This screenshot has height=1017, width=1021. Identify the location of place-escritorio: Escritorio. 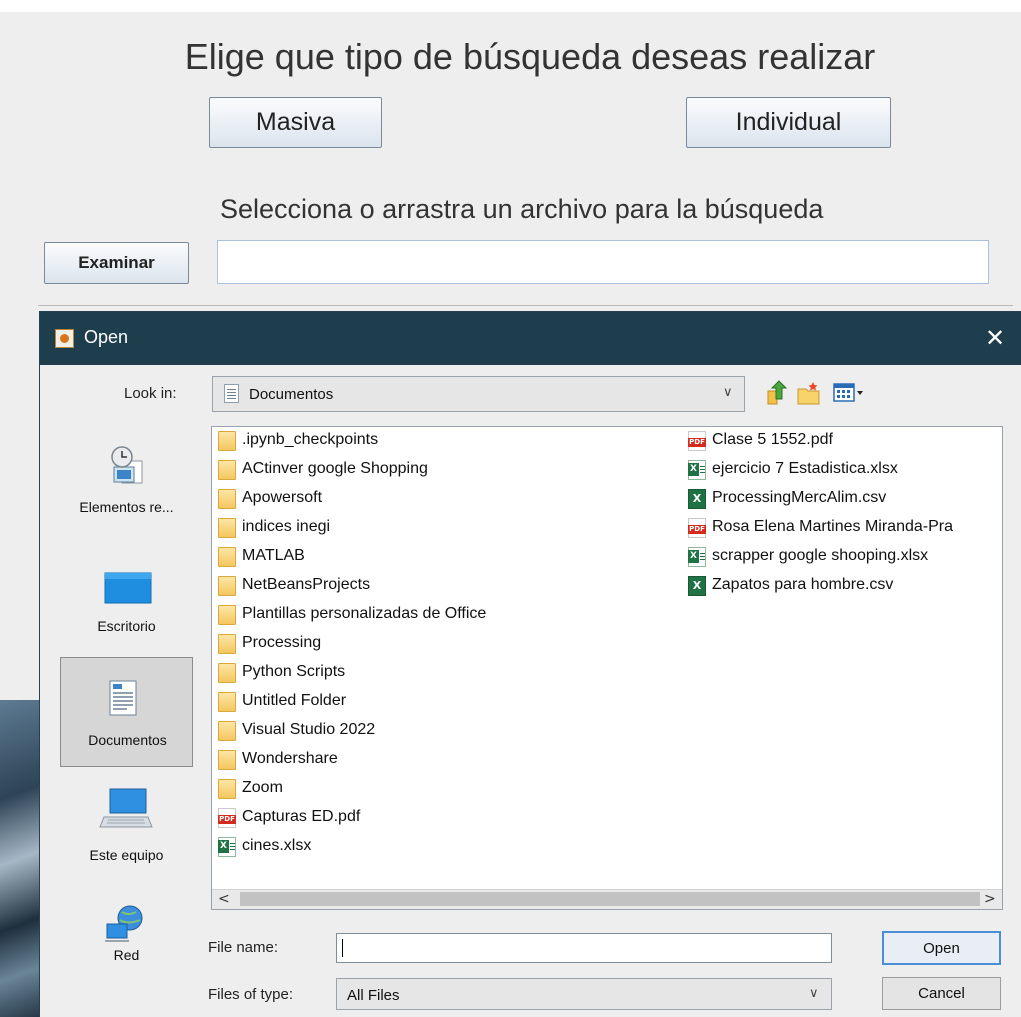
(126, 612).